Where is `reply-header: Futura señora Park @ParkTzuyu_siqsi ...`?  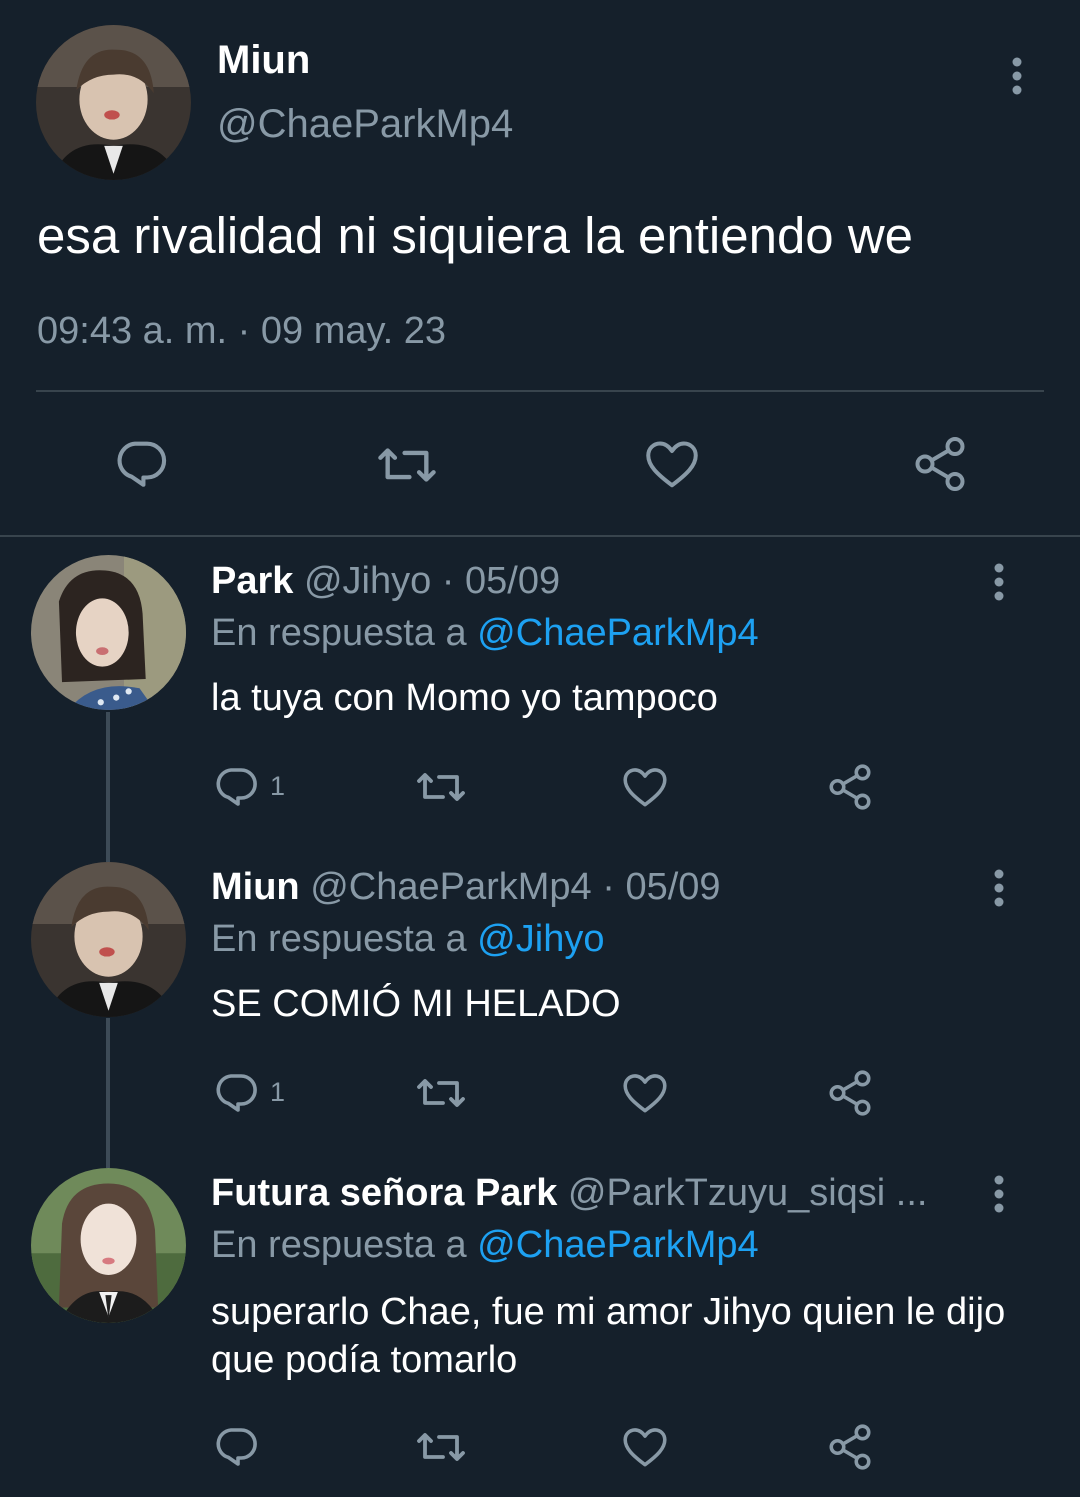
reply-header: Futura señora Park @ParkTzuyu_siqsi ... is located at coordinates (569, 1193).